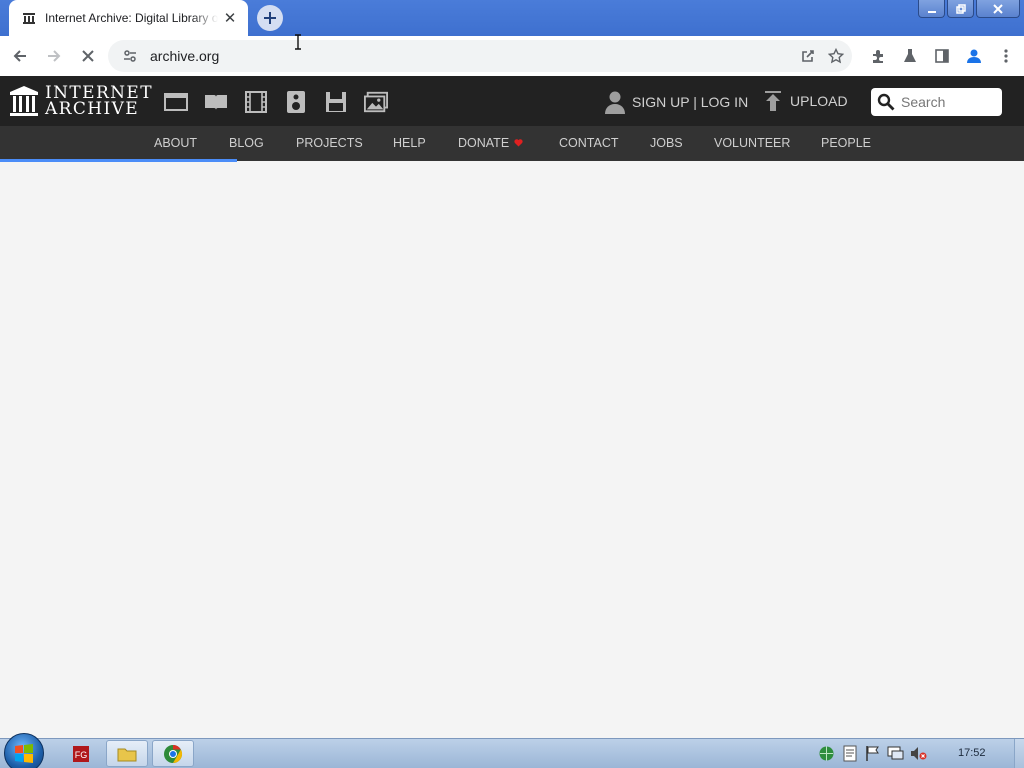 The width and height of the screenshot is (1024, 768). I want to click on logo-text-line2: ARCHIVE, so click(92, 109).